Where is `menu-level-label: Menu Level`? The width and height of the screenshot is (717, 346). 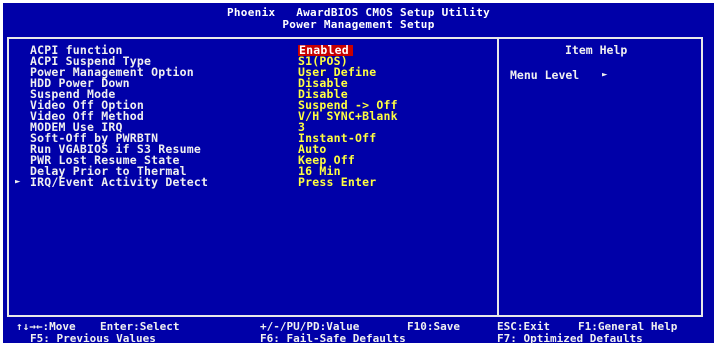 menu-level-label: Menu Level is located at coordinates (545, 75).